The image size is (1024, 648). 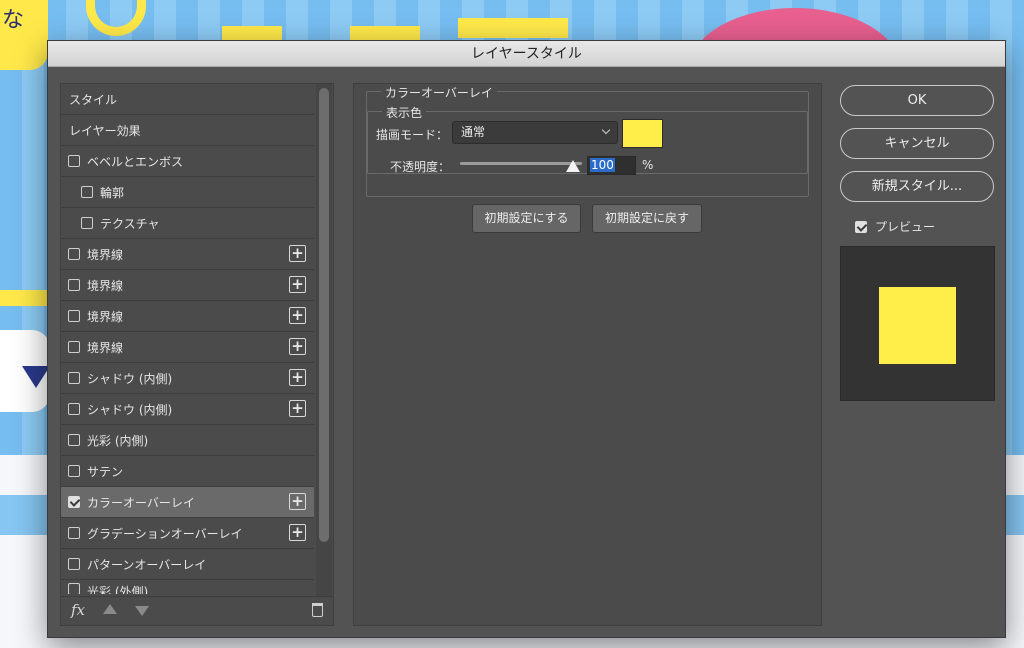 What do you see at coordinates (187, 440) in the screenshot?
I see `style-list-item: 光彩 (内側)` at bounding box center [187, 440].